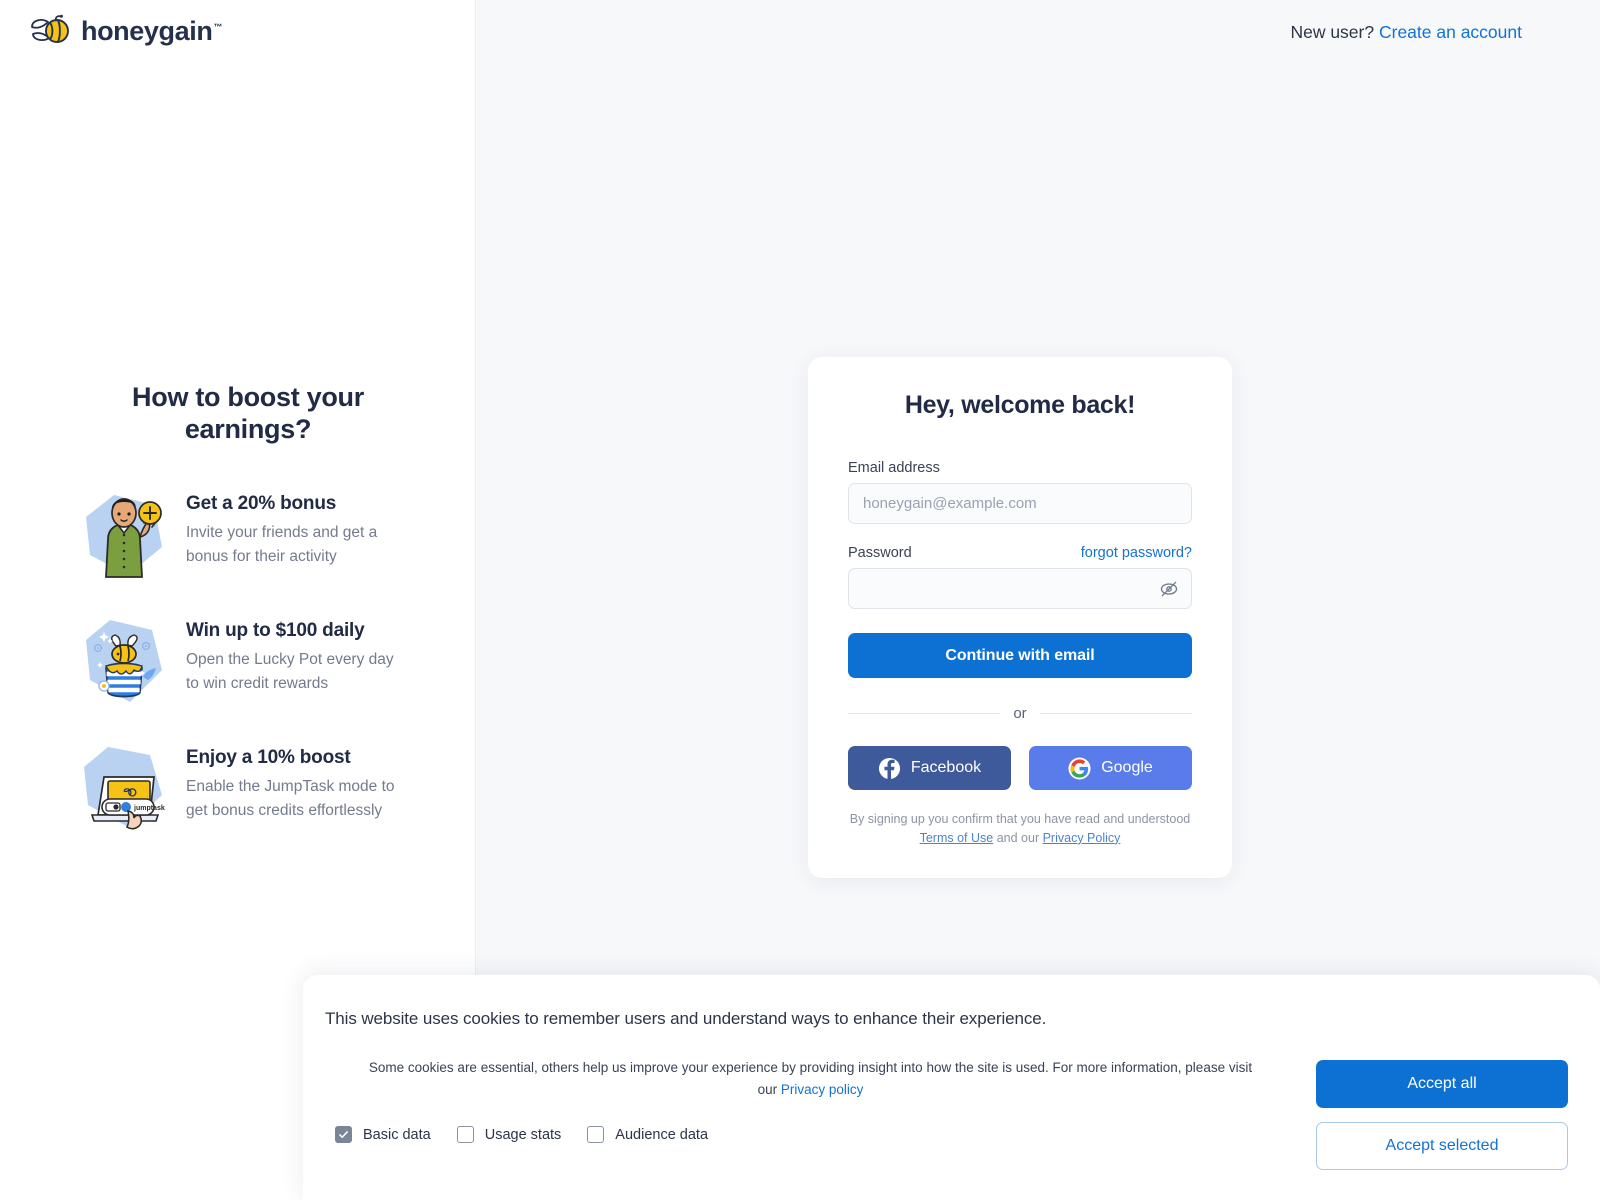 The height and width of the screenshot is (1200, 1600). What do you see at coordinates (880, 553) in the screenshot?
I see `password-label: Password` at bounding box center [880, 553].